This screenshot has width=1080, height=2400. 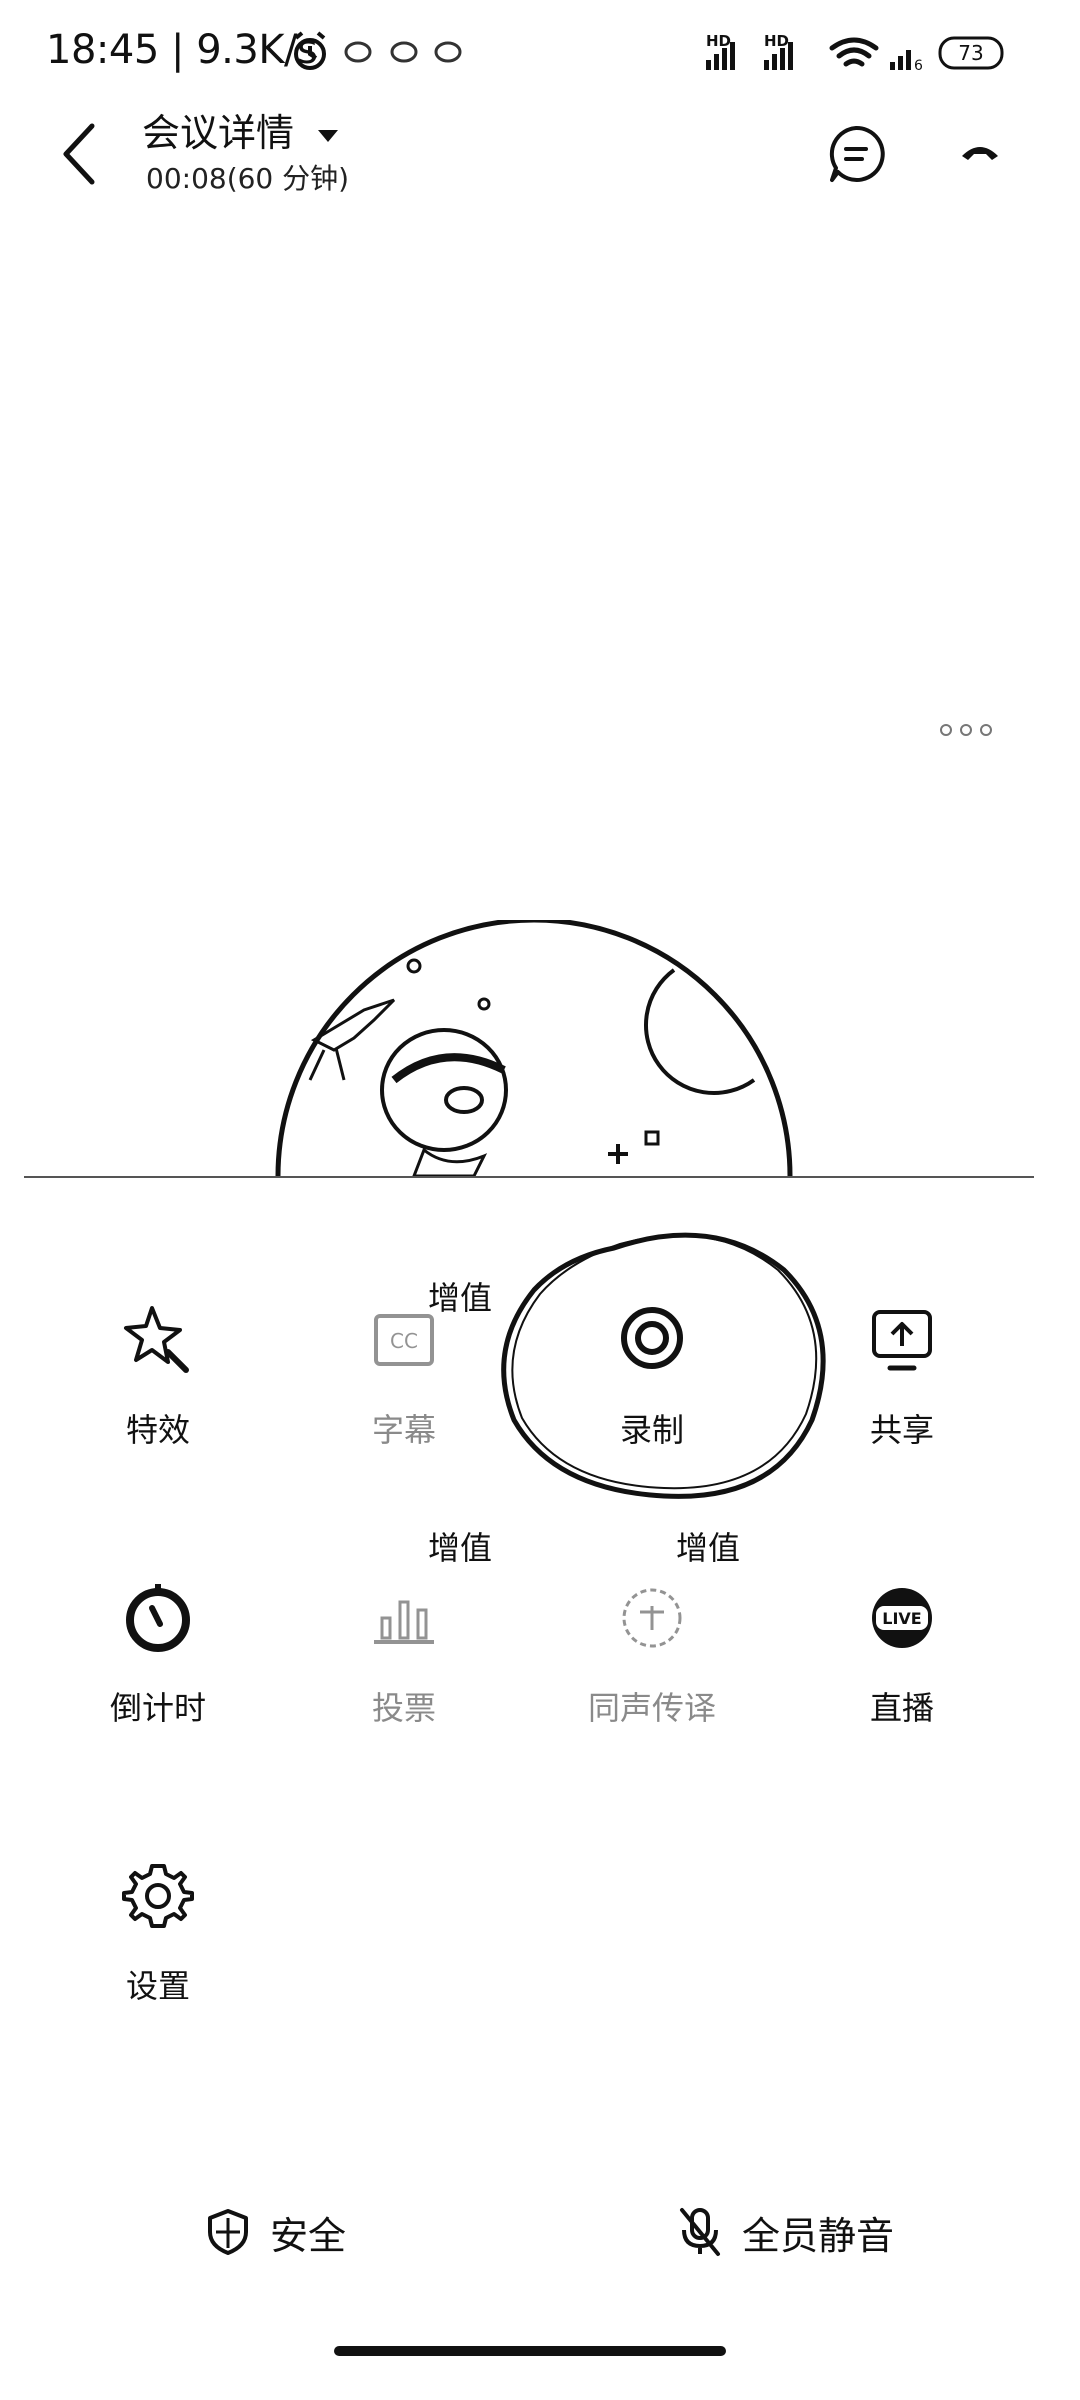 I want to click on back-arrow-icon, so click(x=80, y=154).